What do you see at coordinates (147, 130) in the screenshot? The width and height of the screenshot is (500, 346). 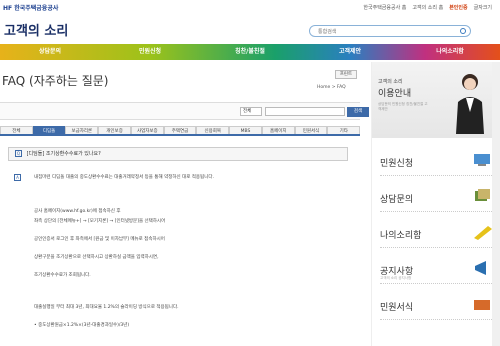 I see `tab-business-guarantee: 사업자보증` at bounding box center [147, 130].